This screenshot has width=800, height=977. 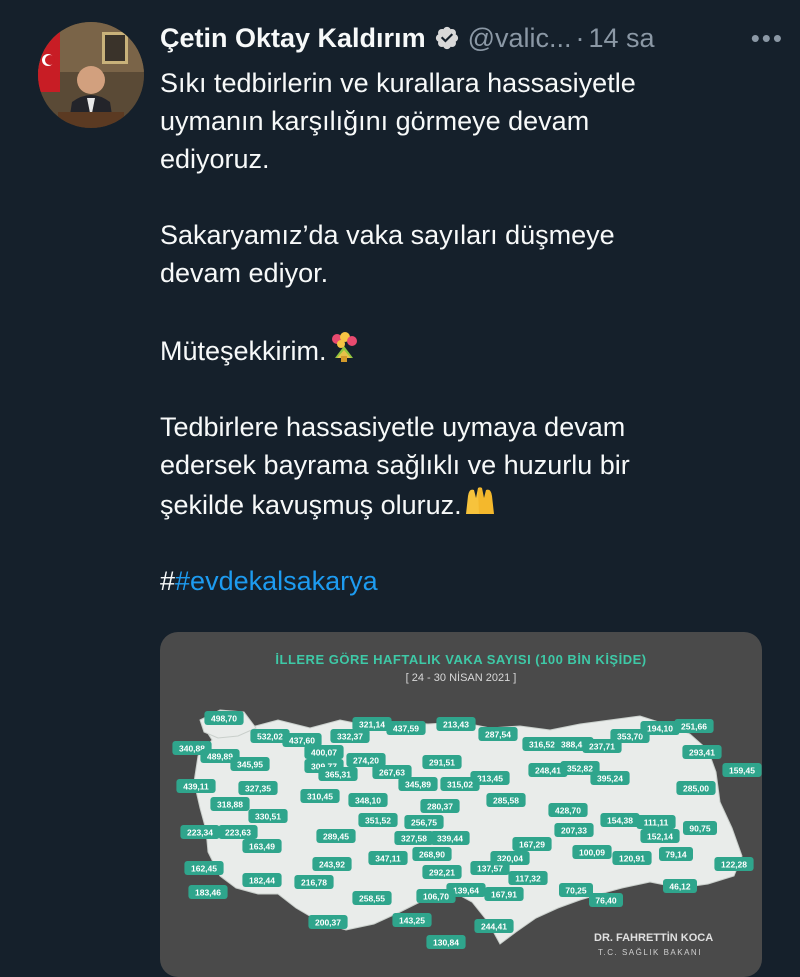 What do you see at coordinates (592, 853) in the screenshot?
I see `province-value: 100,09` at bounding box center [592, 853].